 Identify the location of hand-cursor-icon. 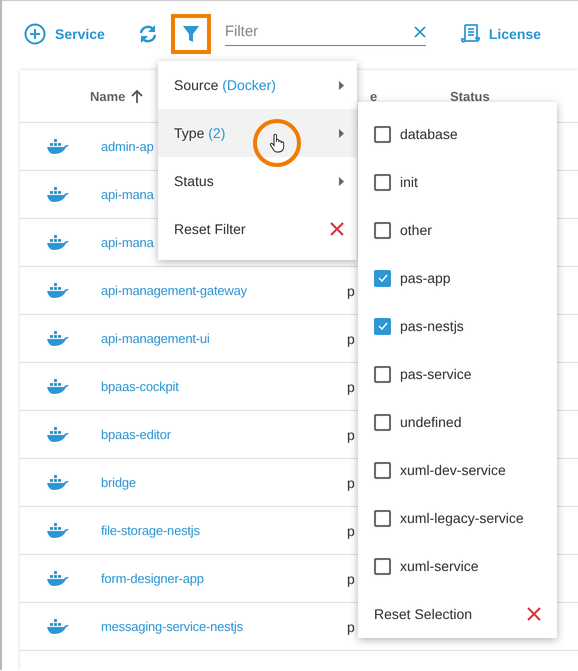
(277, 143).